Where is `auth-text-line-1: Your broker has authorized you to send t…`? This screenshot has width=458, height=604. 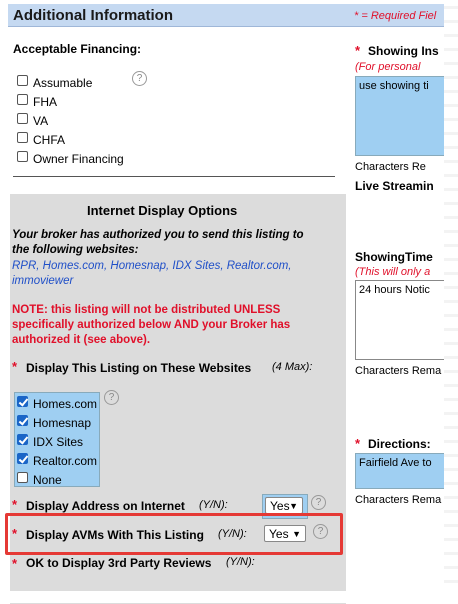 auth-text-line-1: Your broker has authorized you to send t… is located at coordinates (158, 235).